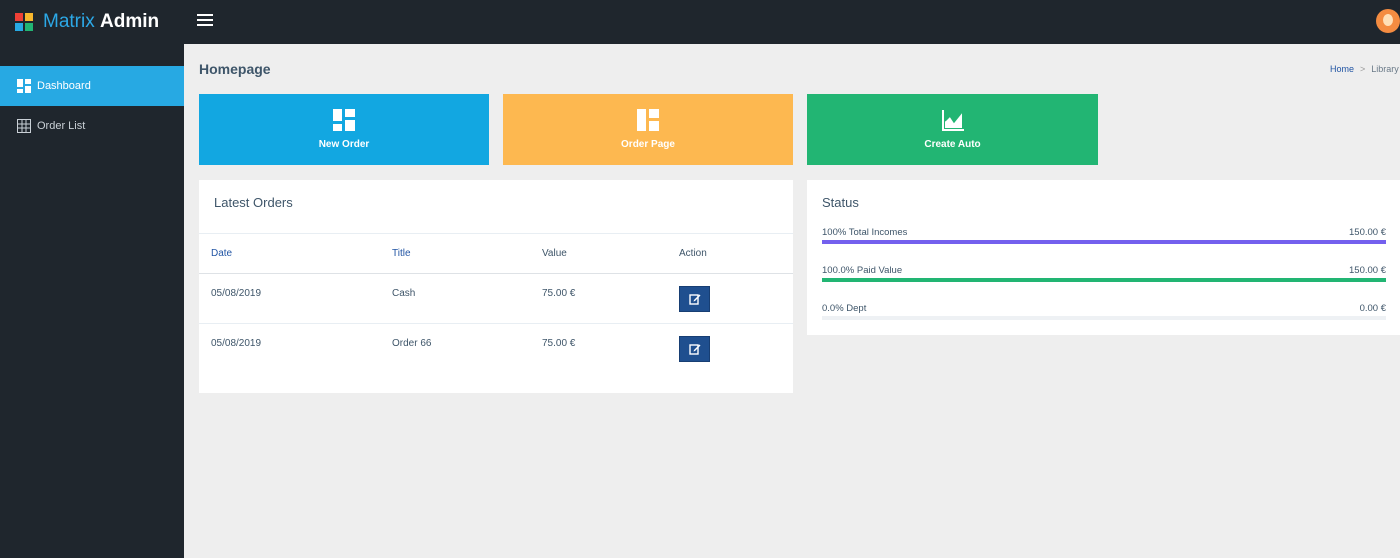 The width and height of the screenshot is (1400, 558). What do you see at coordinates (840, 202) in the screenshot?
I see `card-title: Status` at bounding box center [840, 202].